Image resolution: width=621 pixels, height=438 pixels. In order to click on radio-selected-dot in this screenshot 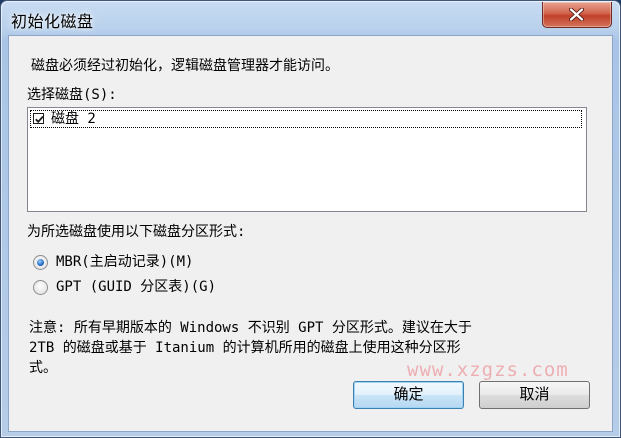, I will do `click(40, 262)`.